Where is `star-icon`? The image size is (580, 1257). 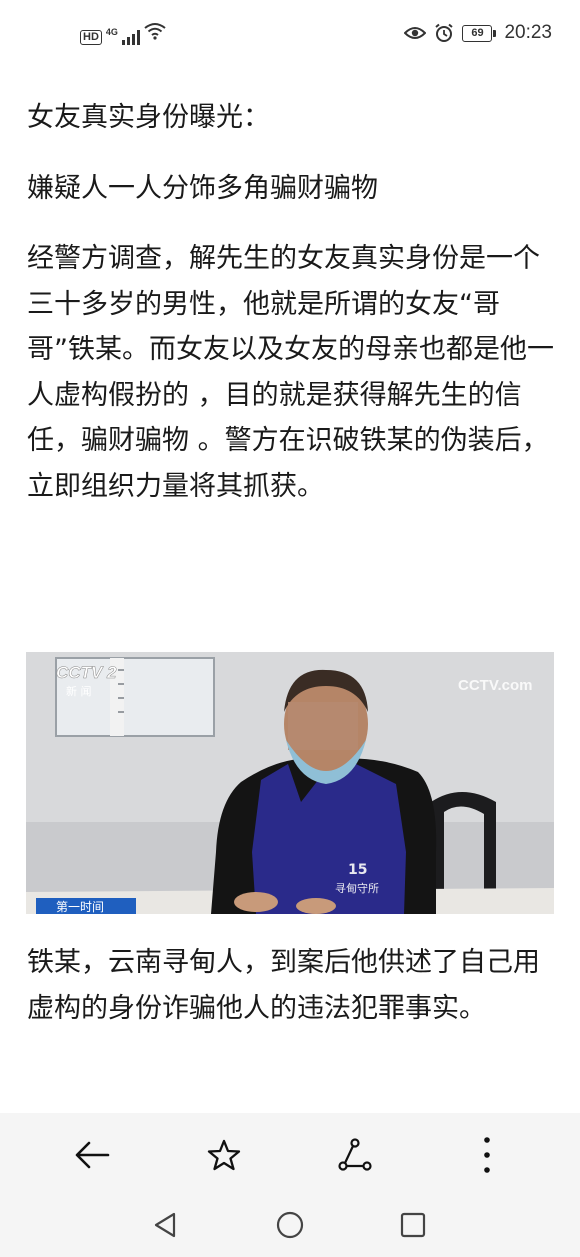 star-icon is located at coordinates (224, 1155).